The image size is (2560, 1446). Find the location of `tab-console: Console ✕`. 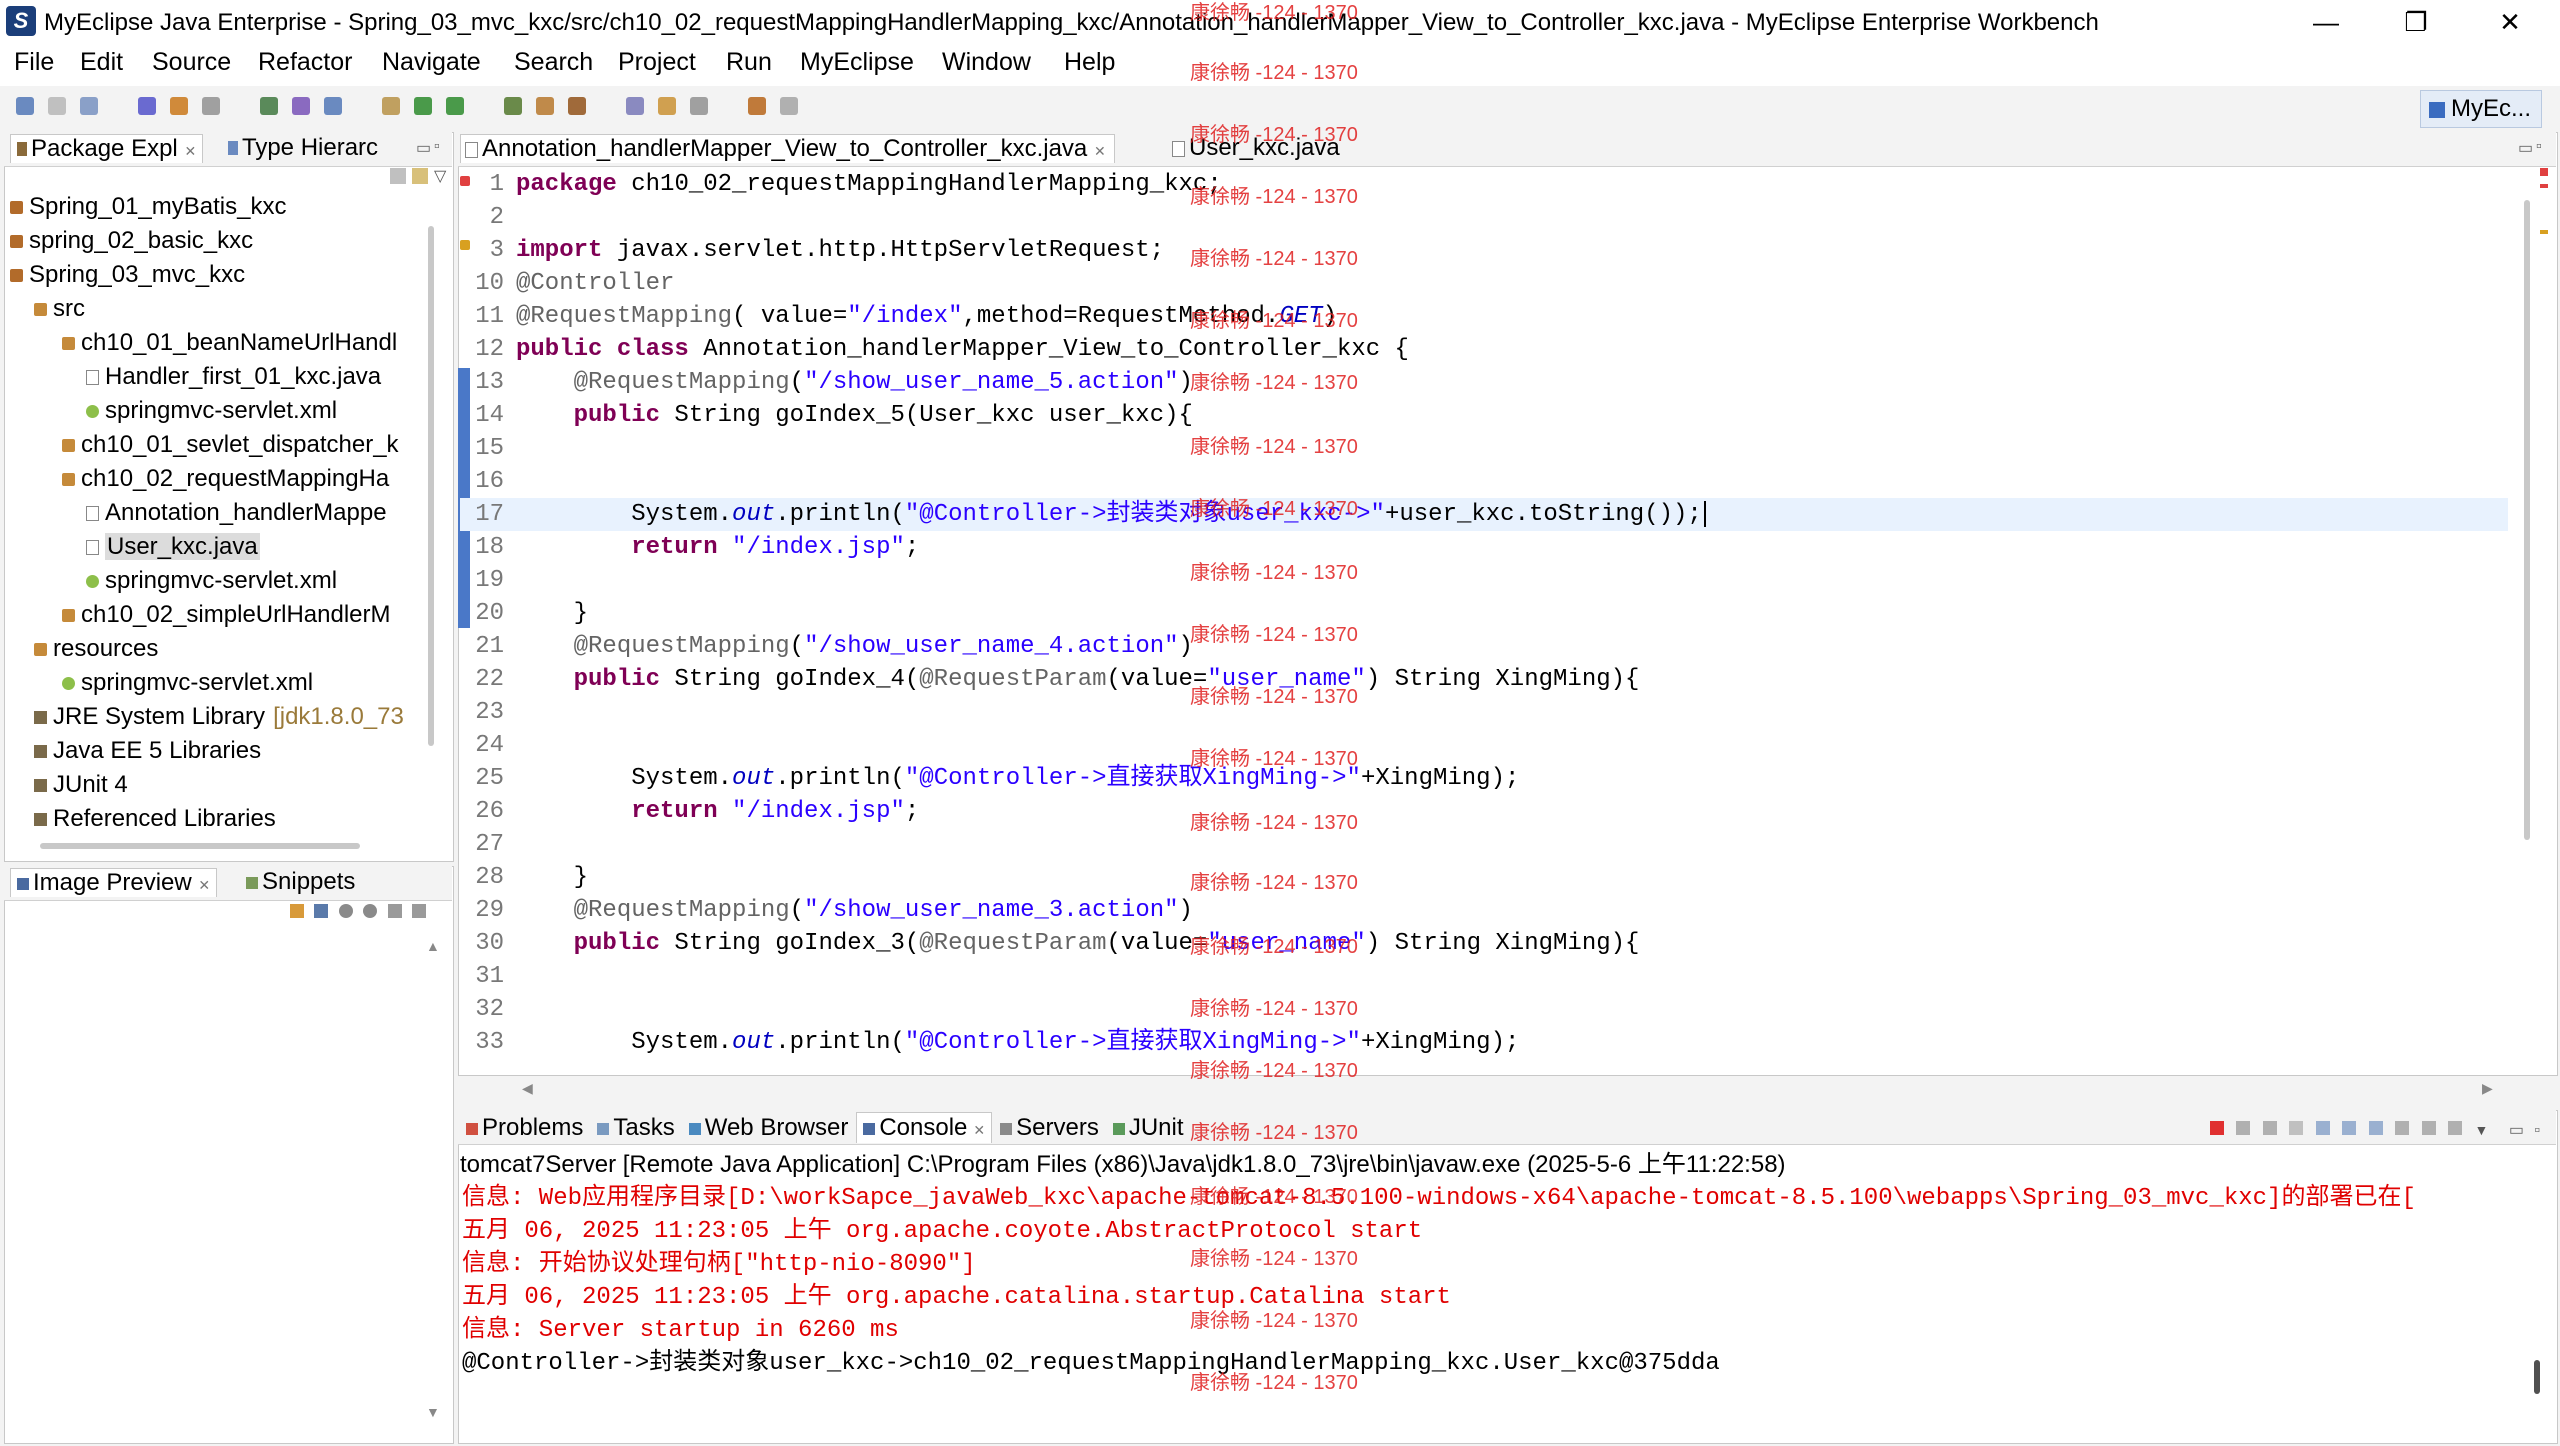

tab-console: Console ✕ is located at coordinates (924, 1127).